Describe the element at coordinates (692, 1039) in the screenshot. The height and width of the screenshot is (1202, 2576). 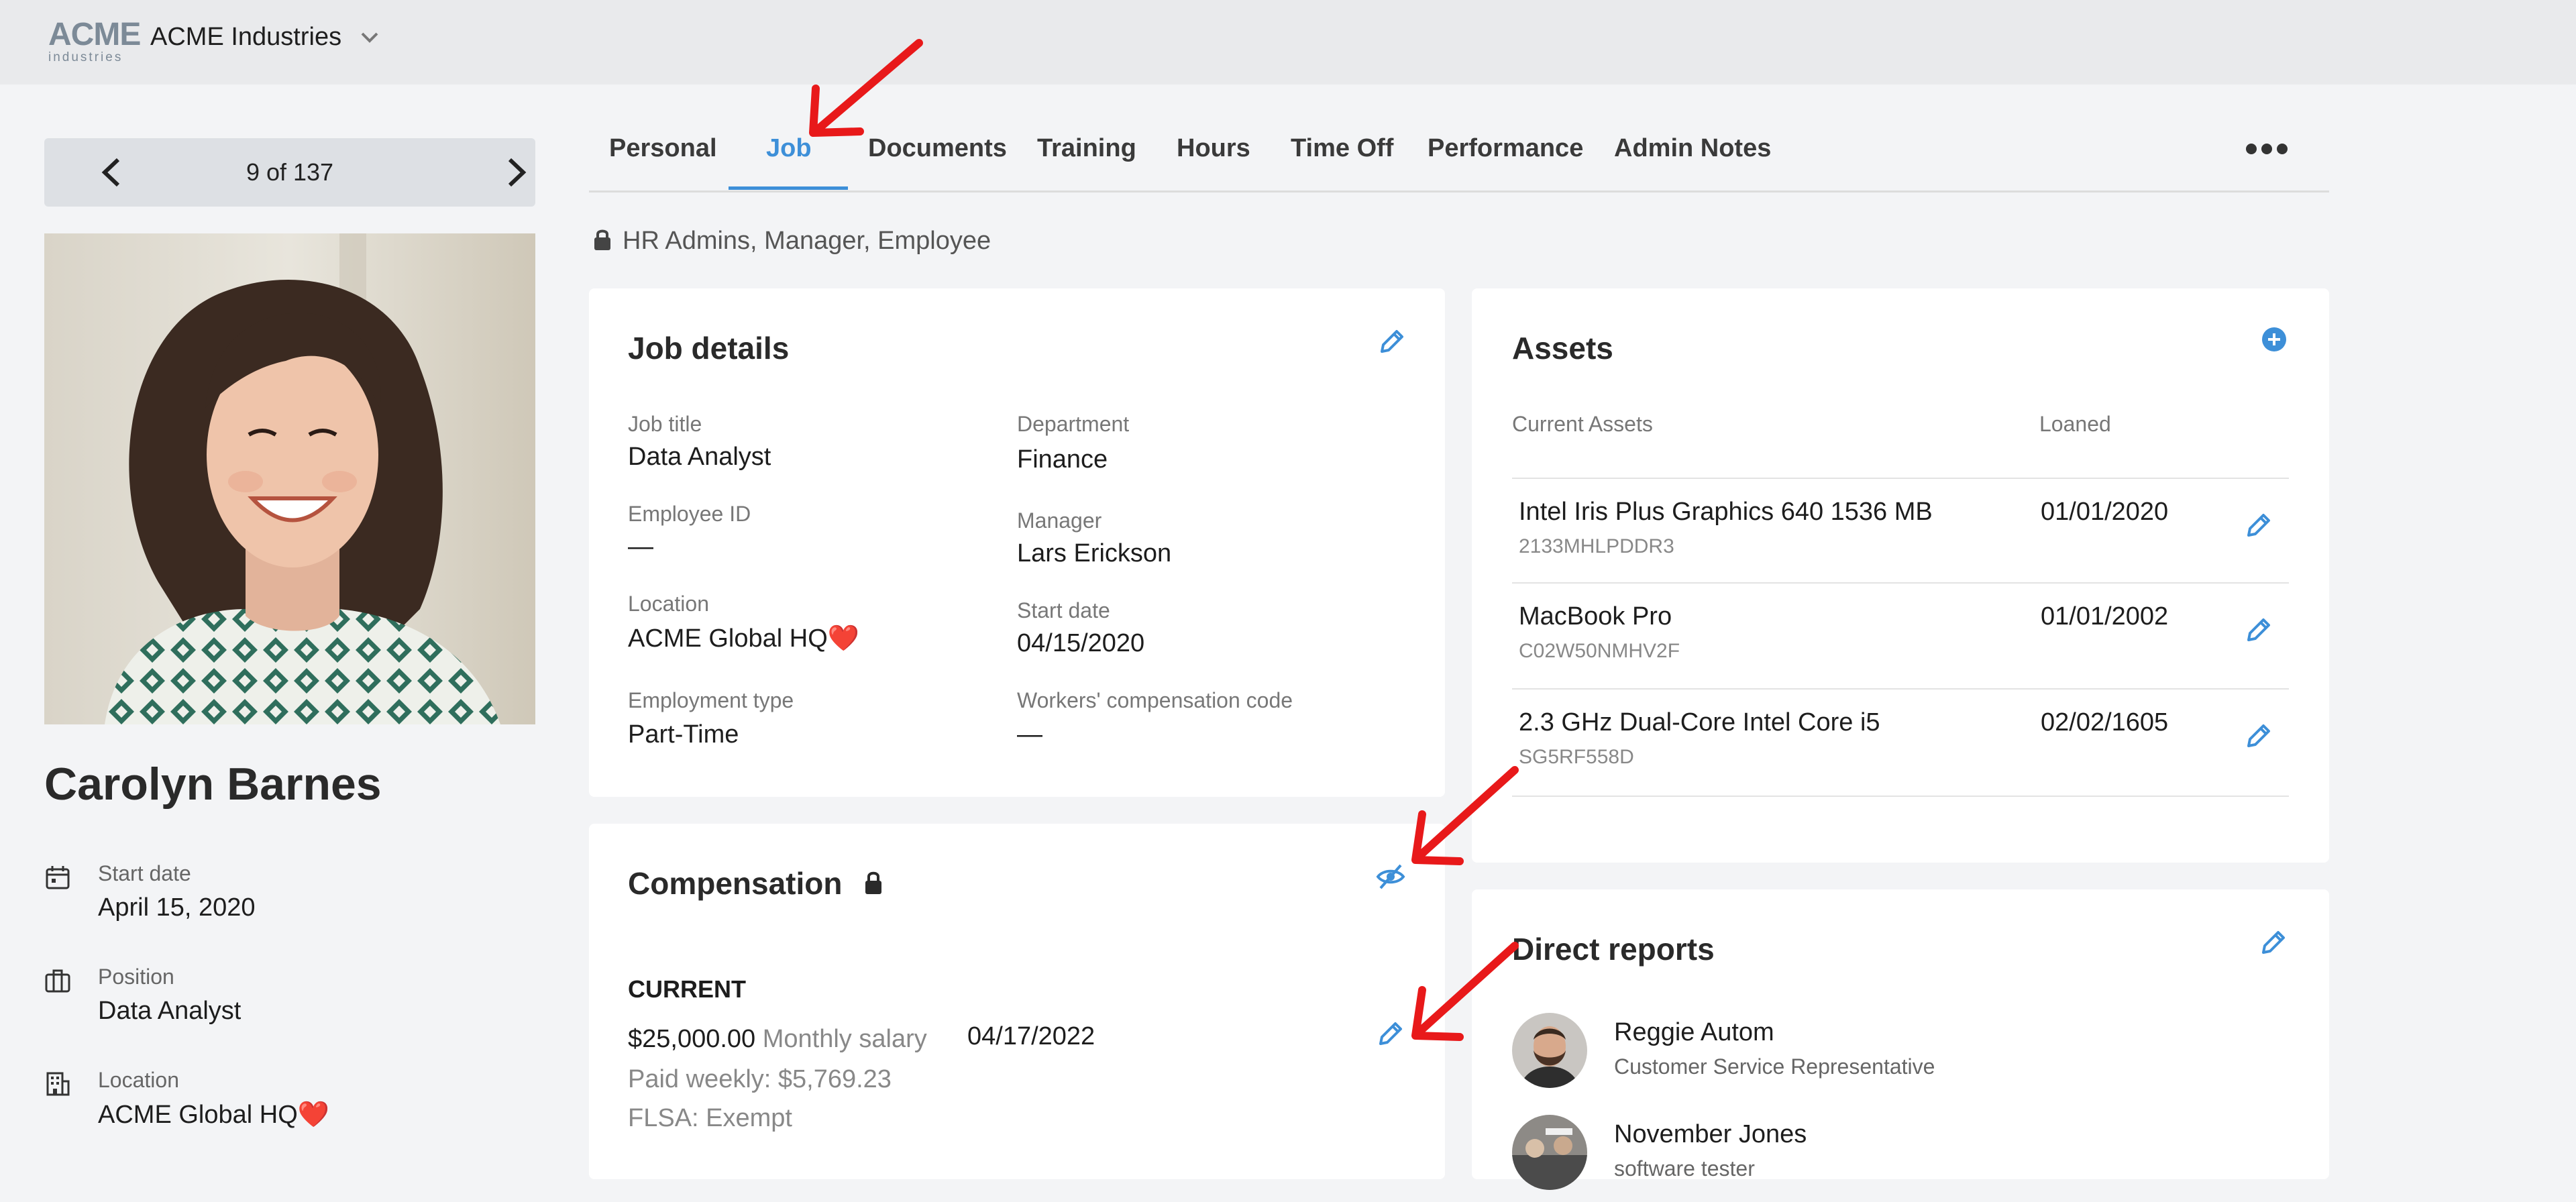
I see `salary-amount: $25,000.00` at that location.